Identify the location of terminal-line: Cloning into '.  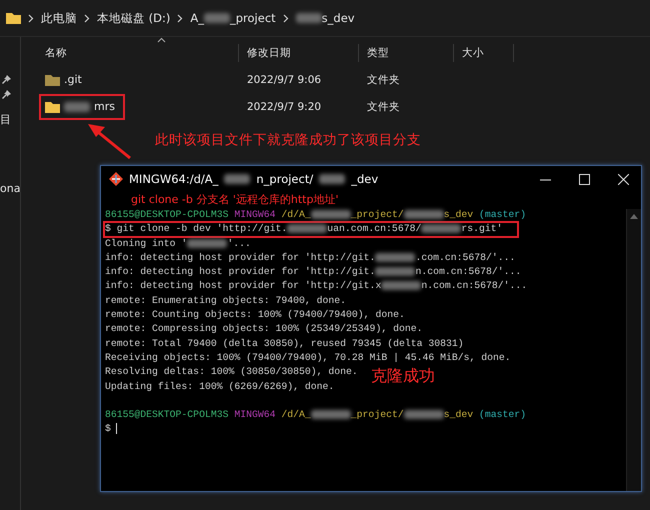
(146, 243).